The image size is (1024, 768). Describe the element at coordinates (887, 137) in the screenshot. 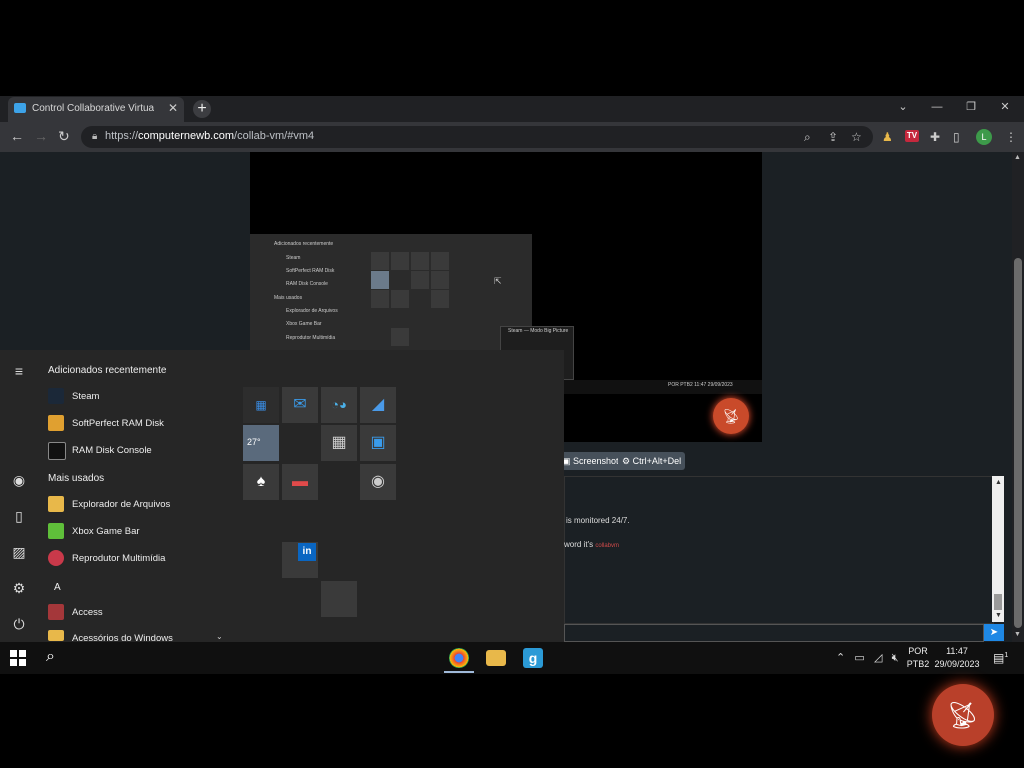

I see `extension-person-icon: ♟` at that location.